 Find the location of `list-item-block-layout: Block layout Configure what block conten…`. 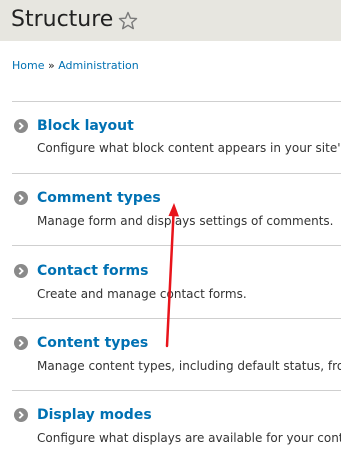

list-item-block-layout: Block layout Configure what block conten… is located at coordinates (170, 132).